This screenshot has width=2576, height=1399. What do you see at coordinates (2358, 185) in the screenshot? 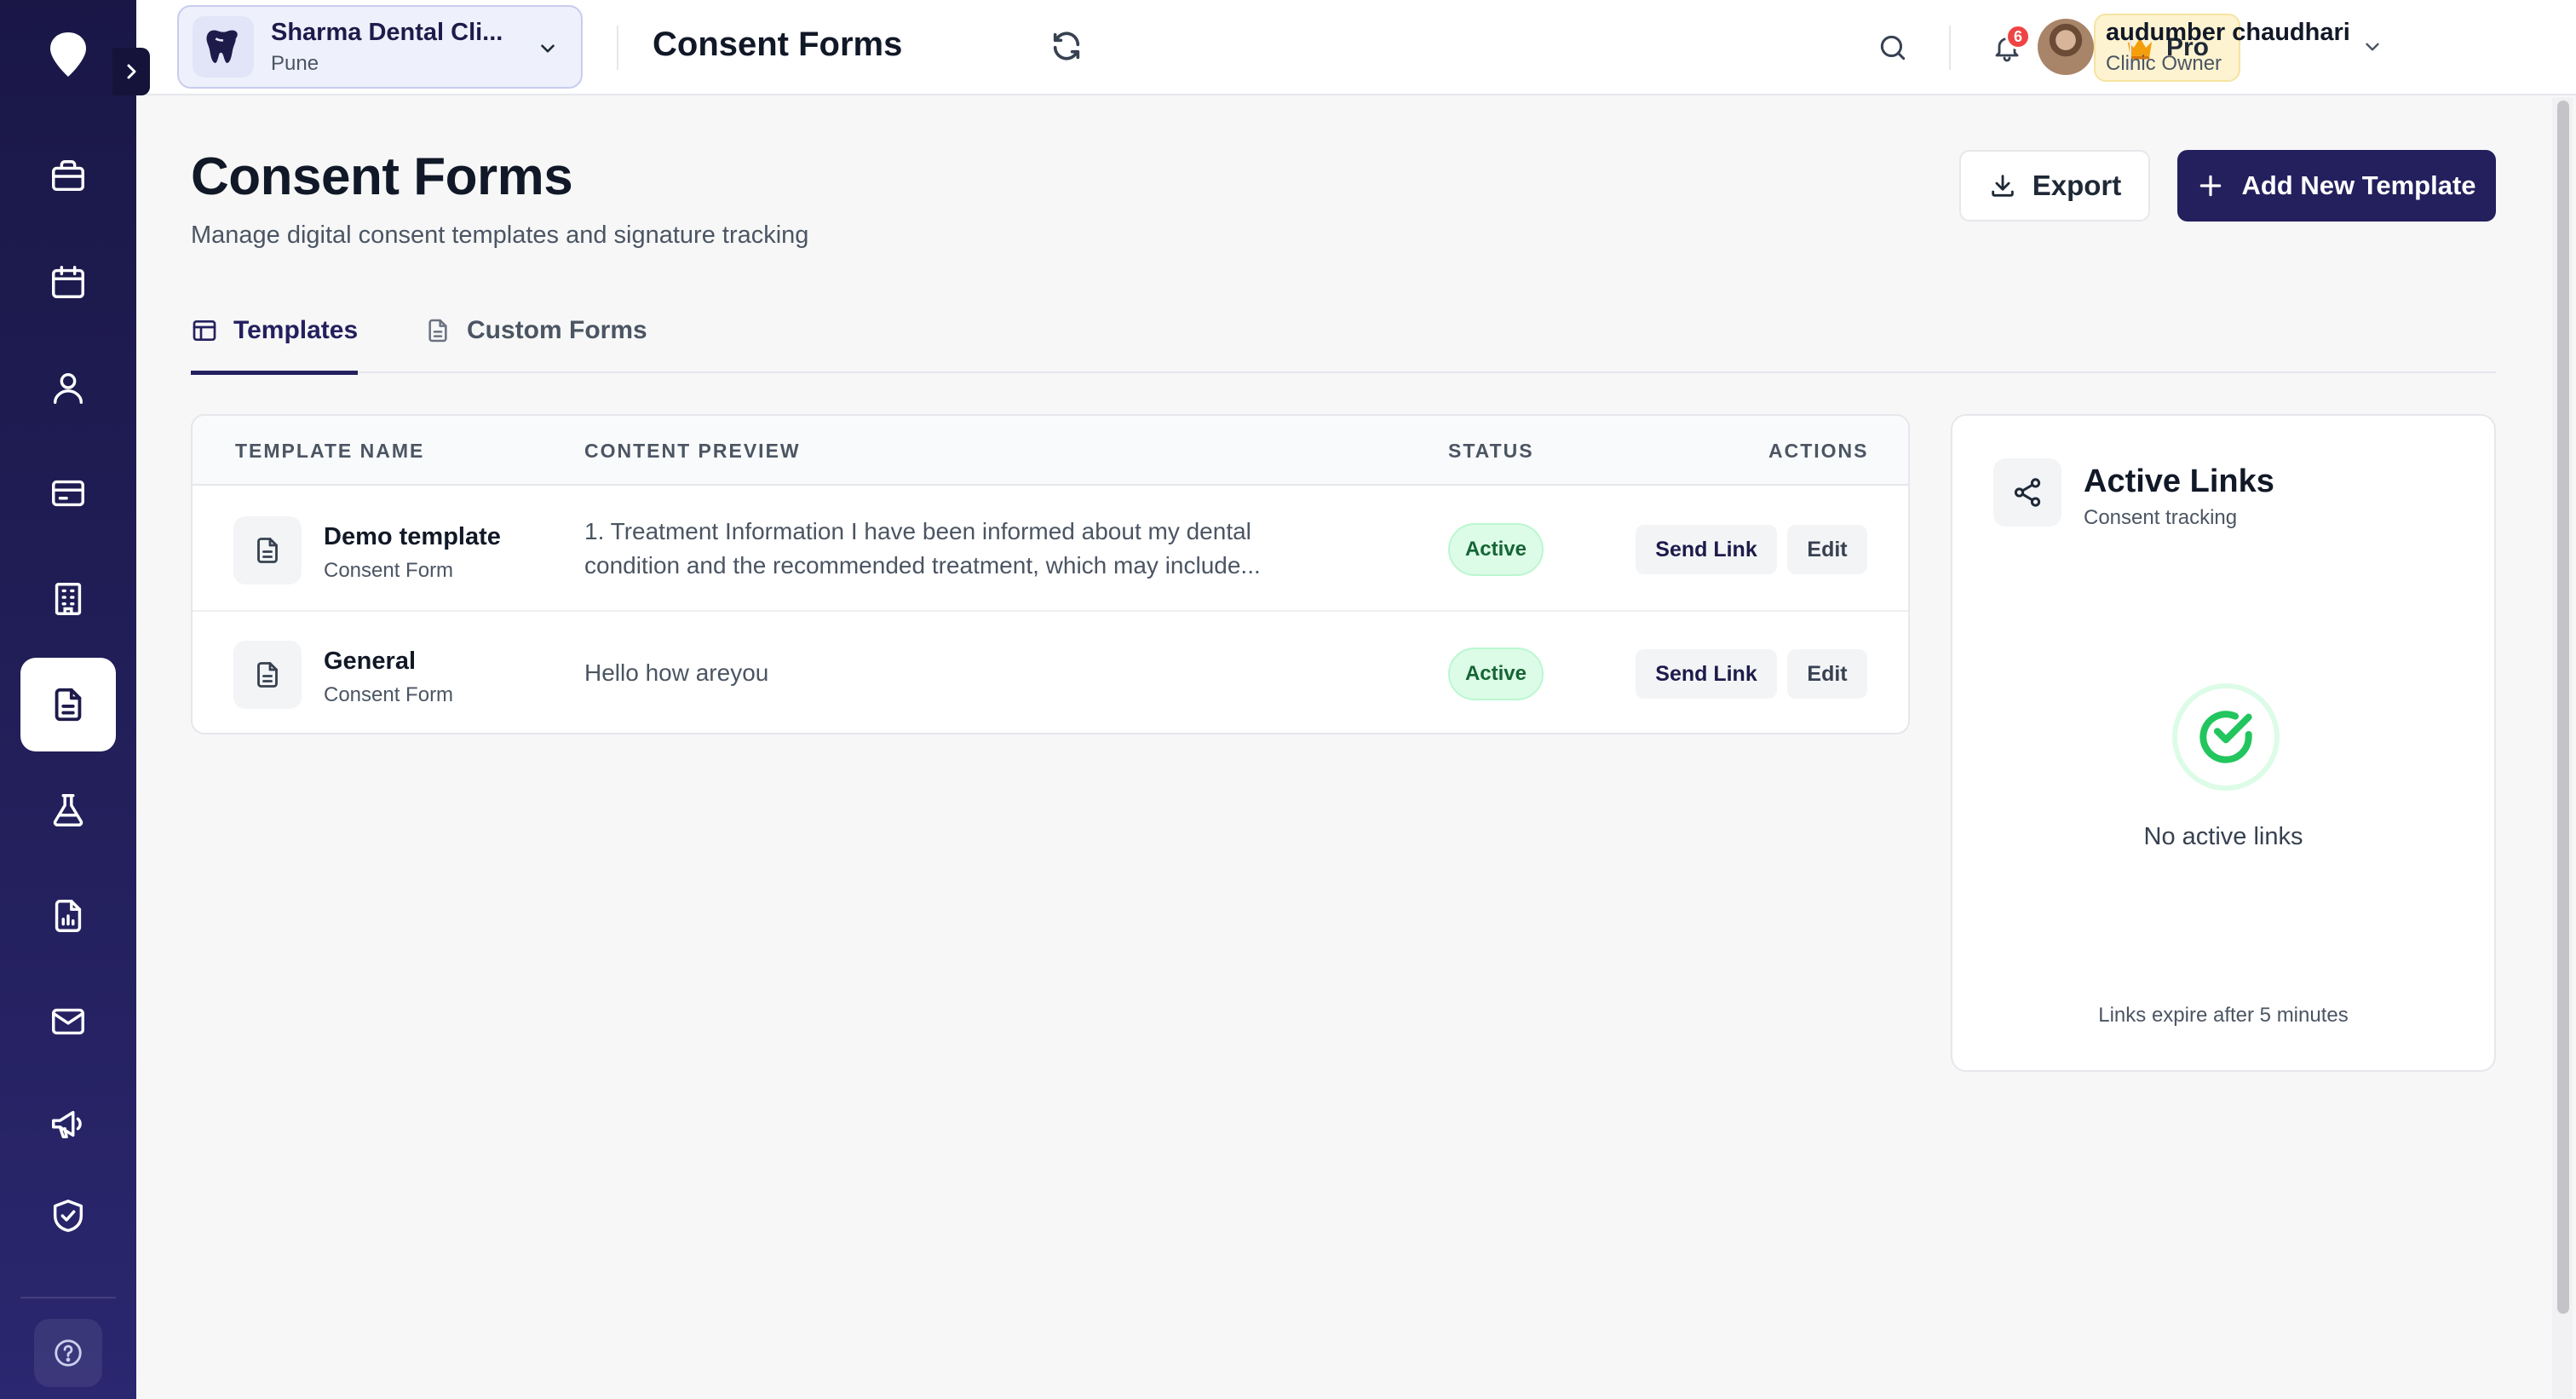
I see `add-template-label: Add New Template` at bounding box center [2358, 185].